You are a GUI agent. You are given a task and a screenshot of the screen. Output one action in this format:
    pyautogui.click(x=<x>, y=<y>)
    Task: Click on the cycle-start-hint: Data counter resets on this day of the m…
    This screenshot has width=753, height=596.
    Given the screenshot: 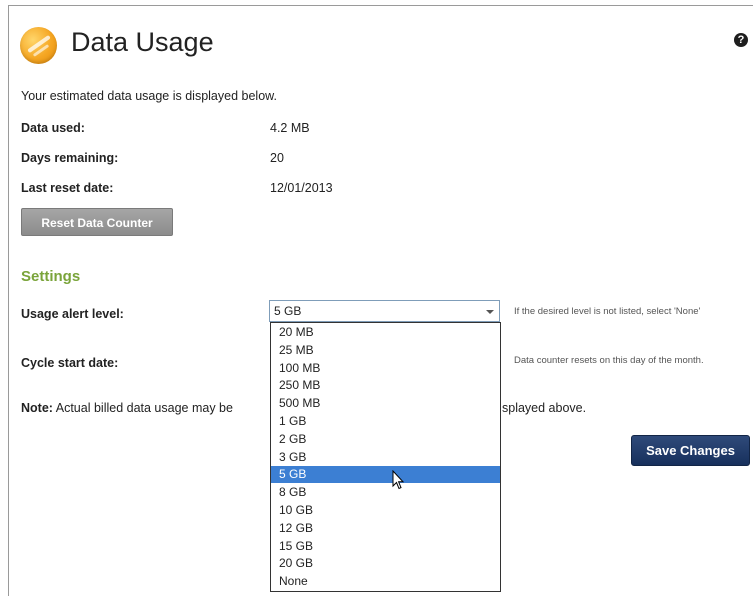 What is the action you would take?
    pyautogui.click(x=609, y=360)
    